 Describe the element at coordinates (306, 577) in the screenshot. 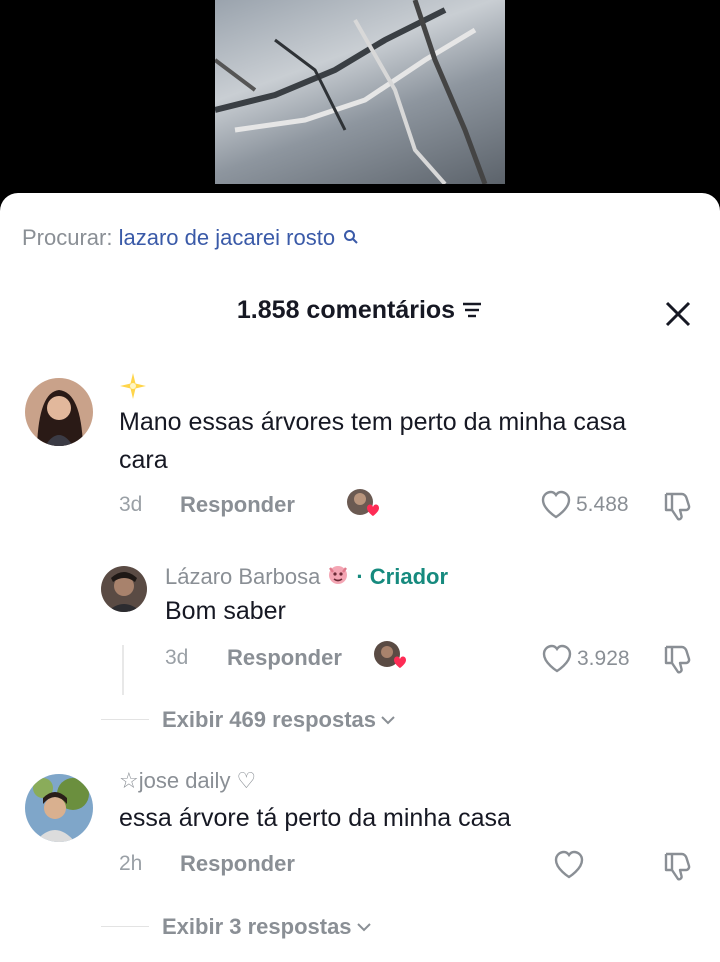

I see `reply-username: Lázaro Barbosa · Criador` at that location.